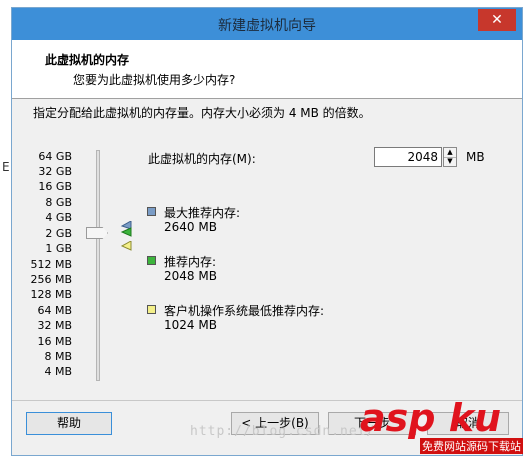 This screenshot has width=530, height=458. Describe the element at coordinates (69, 423) in the screenshot. I see `help-button: 帮助` at that location.